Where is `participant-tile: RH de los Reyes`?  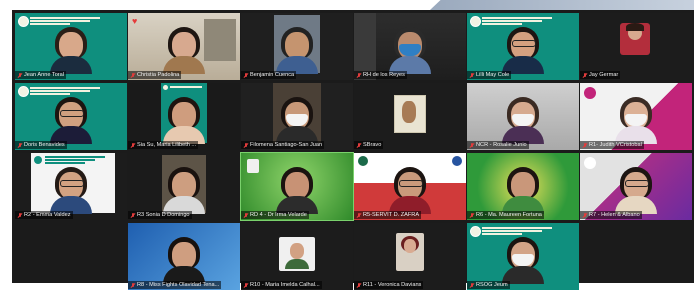 participant-tile: RH de los Reyes is located at coordinates (410, 46).